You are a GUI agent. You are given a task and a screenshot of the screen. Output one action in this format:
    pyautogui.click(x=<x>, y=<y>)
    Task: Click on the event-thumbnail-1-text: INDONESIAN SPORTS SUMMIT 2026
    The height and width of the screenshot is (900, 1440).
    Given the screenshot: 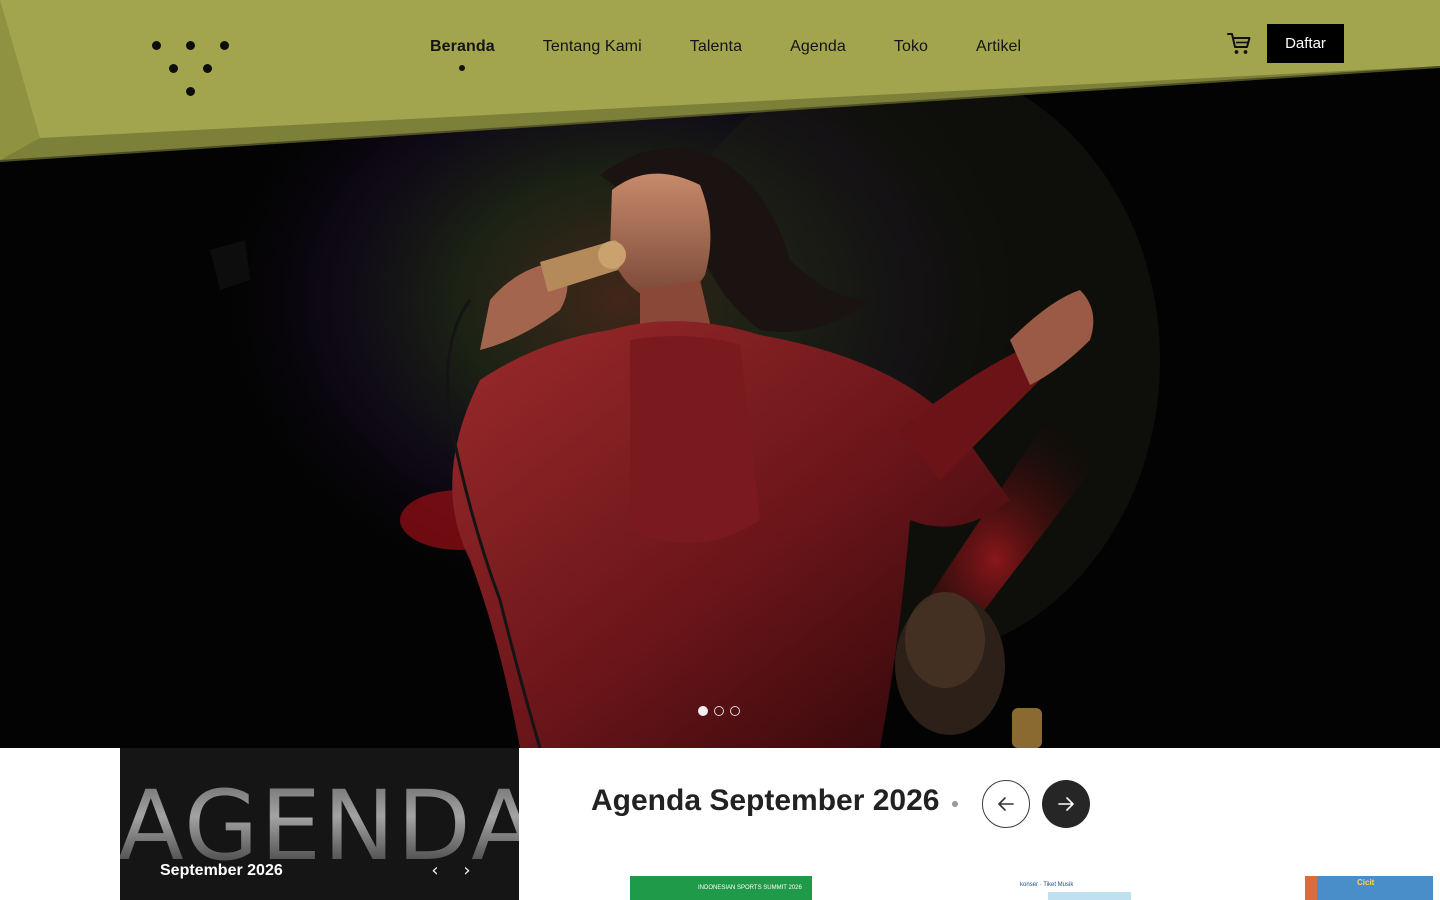 What is the action you would take?
    pyautogui.click(x=750, y=888)
    